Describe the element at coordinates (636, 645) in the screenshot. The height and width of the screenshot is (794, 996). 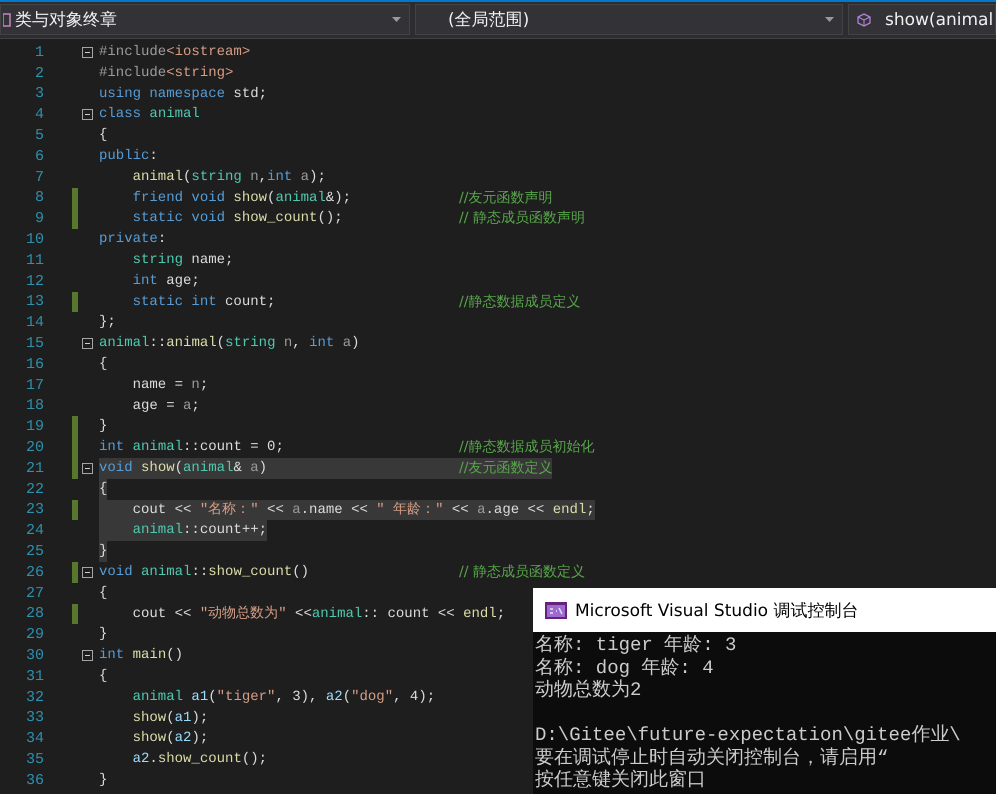
I see `console-output: 名称: tiger 年龄: 3` at that location.